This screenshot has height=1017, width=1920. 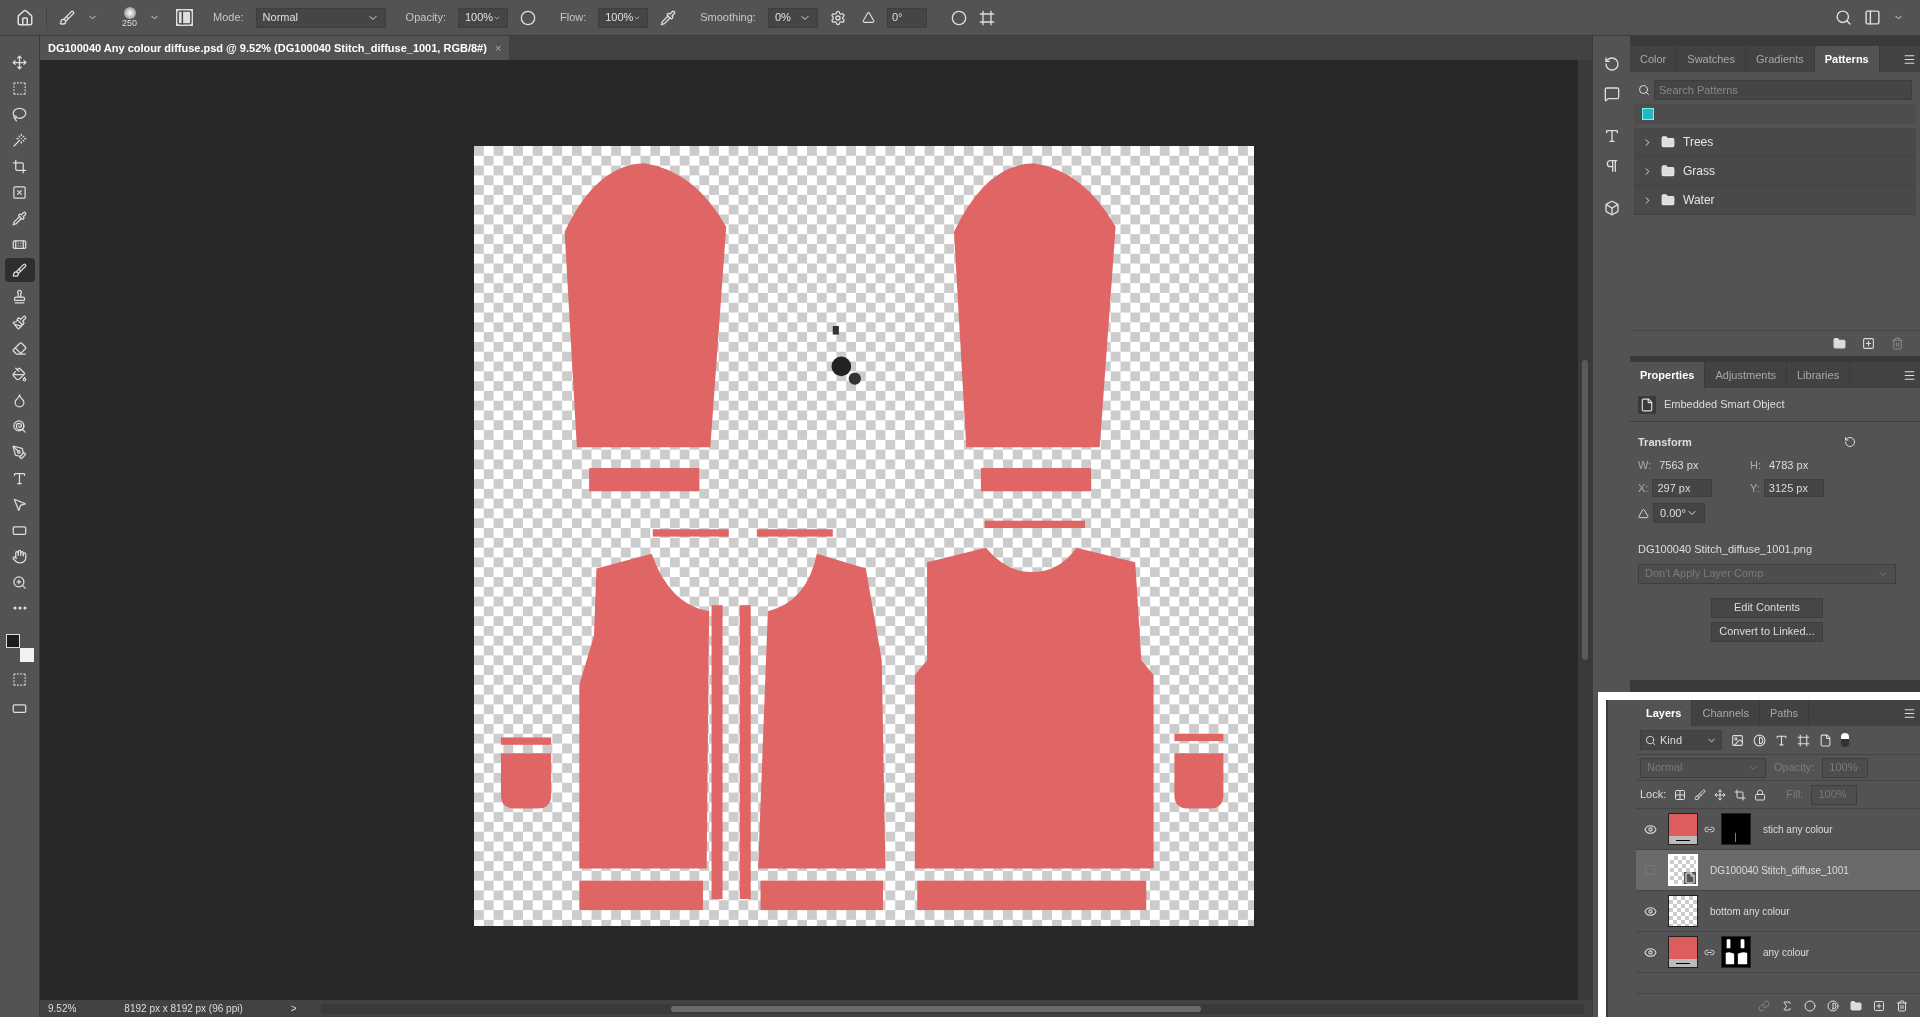 I want to click on more-icon, so click(x=19, y=608).